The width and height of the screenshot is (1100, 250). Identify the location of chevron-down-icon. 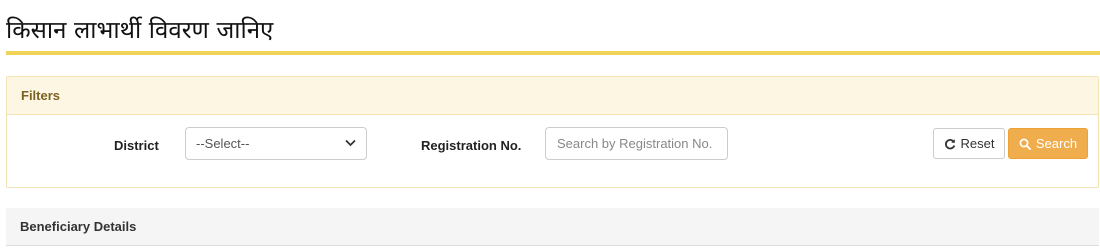
(350, 144).